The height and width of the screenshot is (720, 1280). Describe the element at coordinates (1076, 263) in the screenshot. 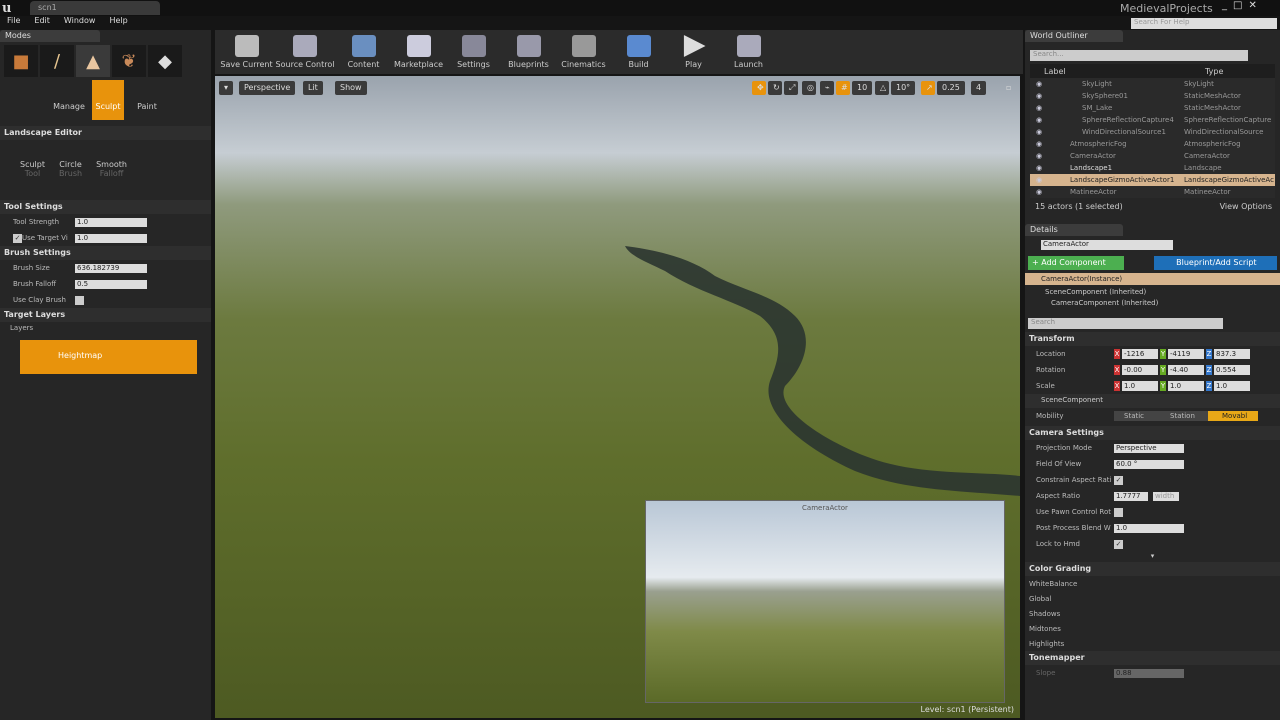

I see `add-component-button: + Add Component` at that location.